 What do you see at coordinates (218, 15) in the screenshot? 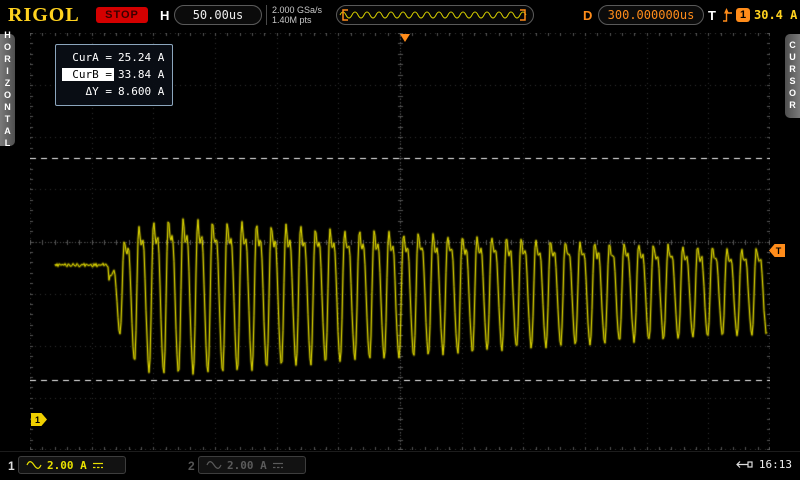
I see `timebase-value: 50.00us` at bounding box center [218, 15].